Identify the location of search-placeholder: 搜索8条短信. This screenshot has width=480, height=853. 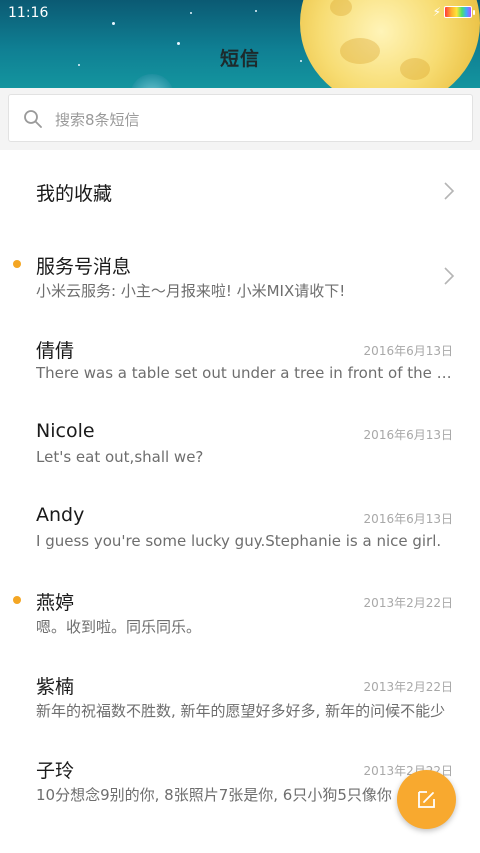
(97, 120).